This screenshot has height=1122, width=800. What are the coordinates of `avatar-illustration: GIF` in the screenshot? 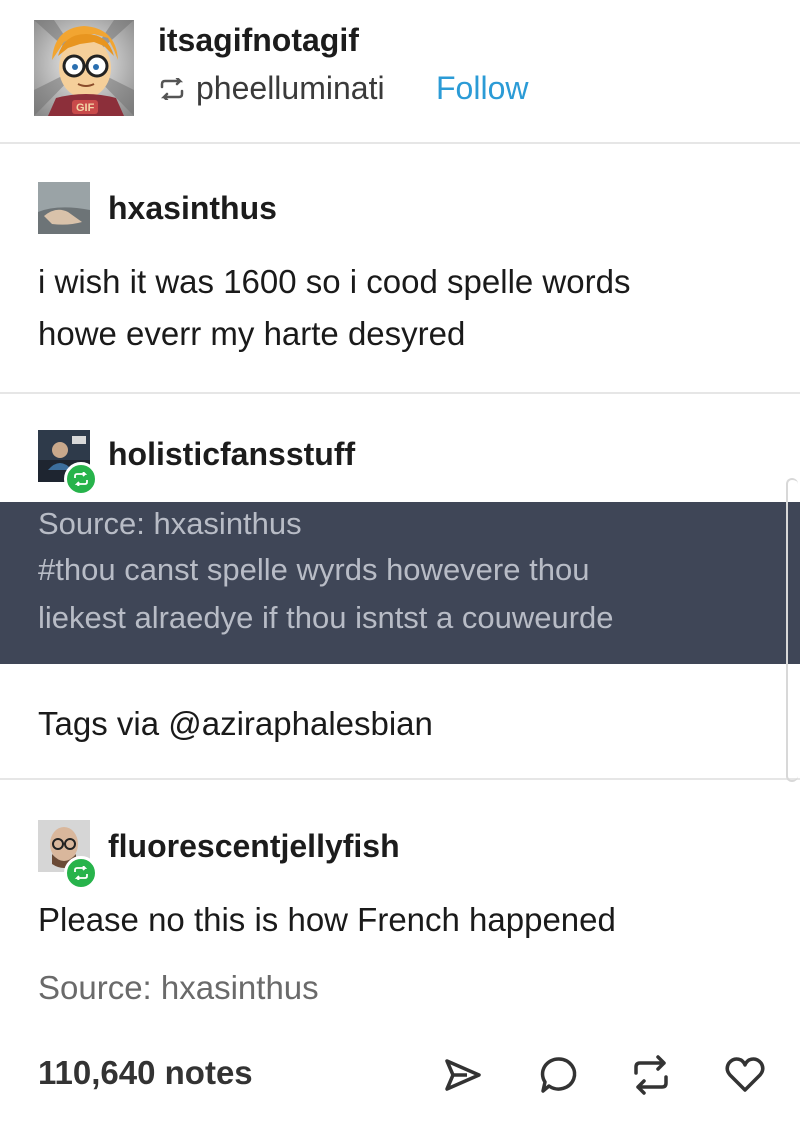 It's located at (84, 68).